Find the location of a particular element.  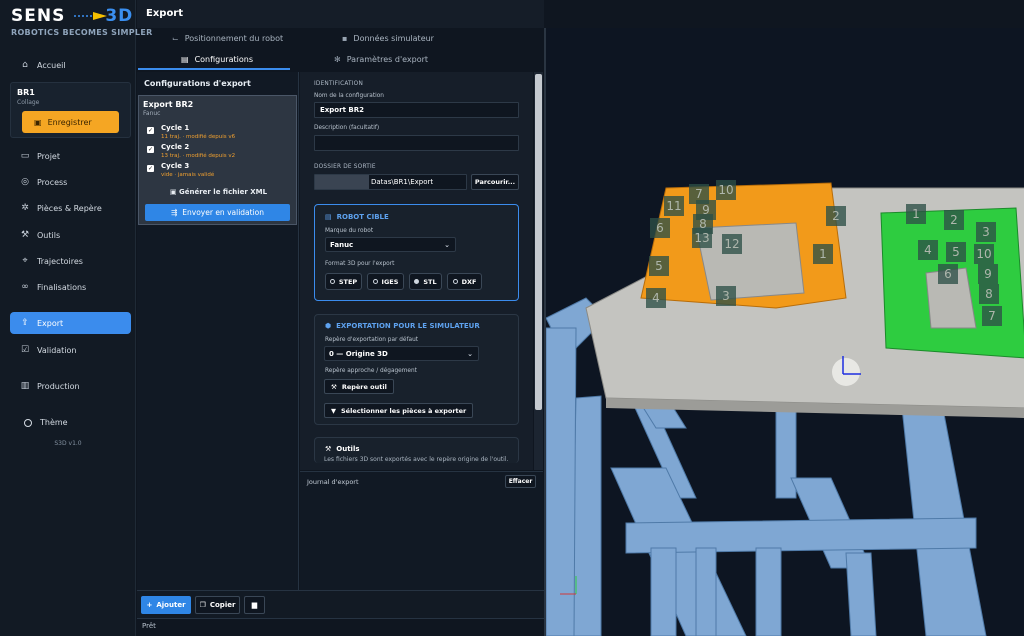

nav-parts: ✲ Pièces & Repère is located at coordinates (70, 208).